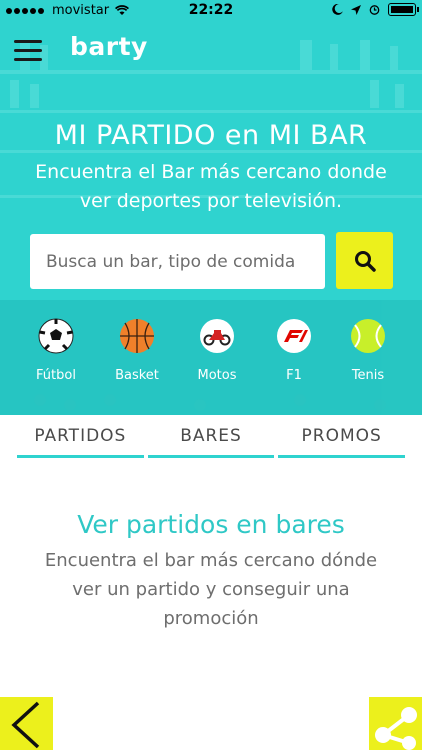 Image resolution: width=422 pixels, height=754 pixels. What do you see at coordinates (396, 728) in the screenshot?
I see `share-icon` at bounding box center [396, 728].